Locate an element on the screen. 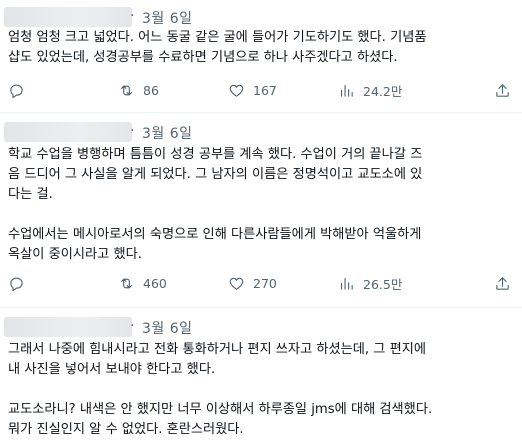 The image size is (522, 445). views-button: 24.2만 is located at coordinates (370, 90).